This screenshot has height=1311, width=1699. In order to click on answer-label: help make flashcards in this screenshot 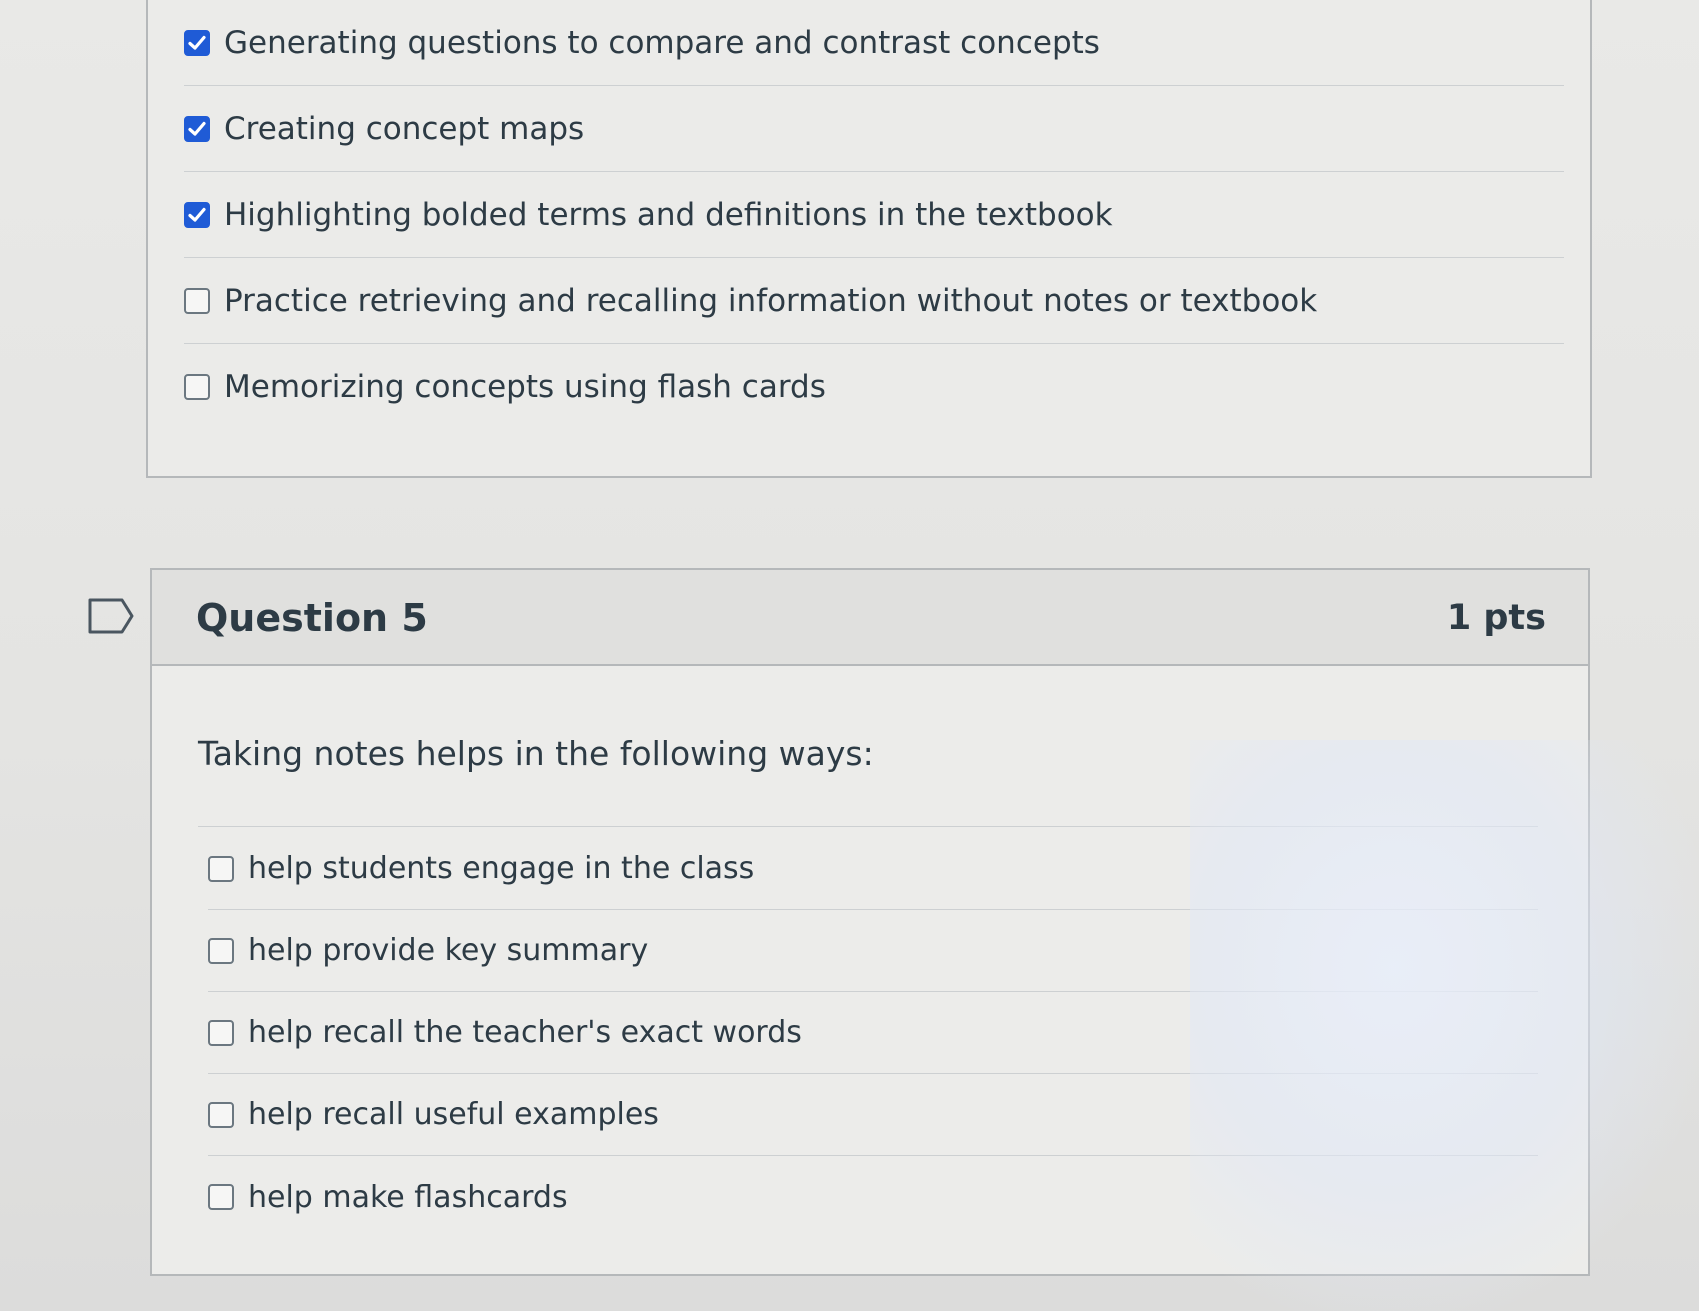, I will do `click(408, 1197)`.